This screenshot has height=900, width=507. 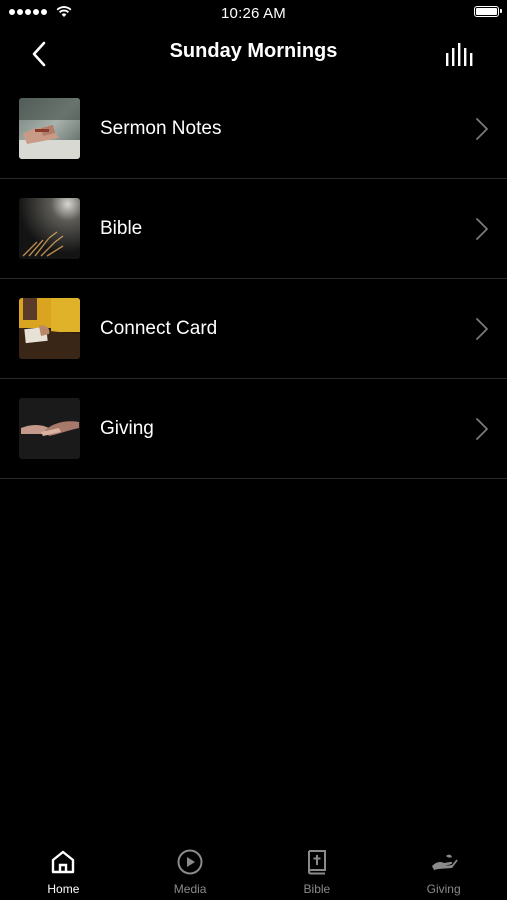 I want to click on tab-label: Giving, so click(x=443, y=889).